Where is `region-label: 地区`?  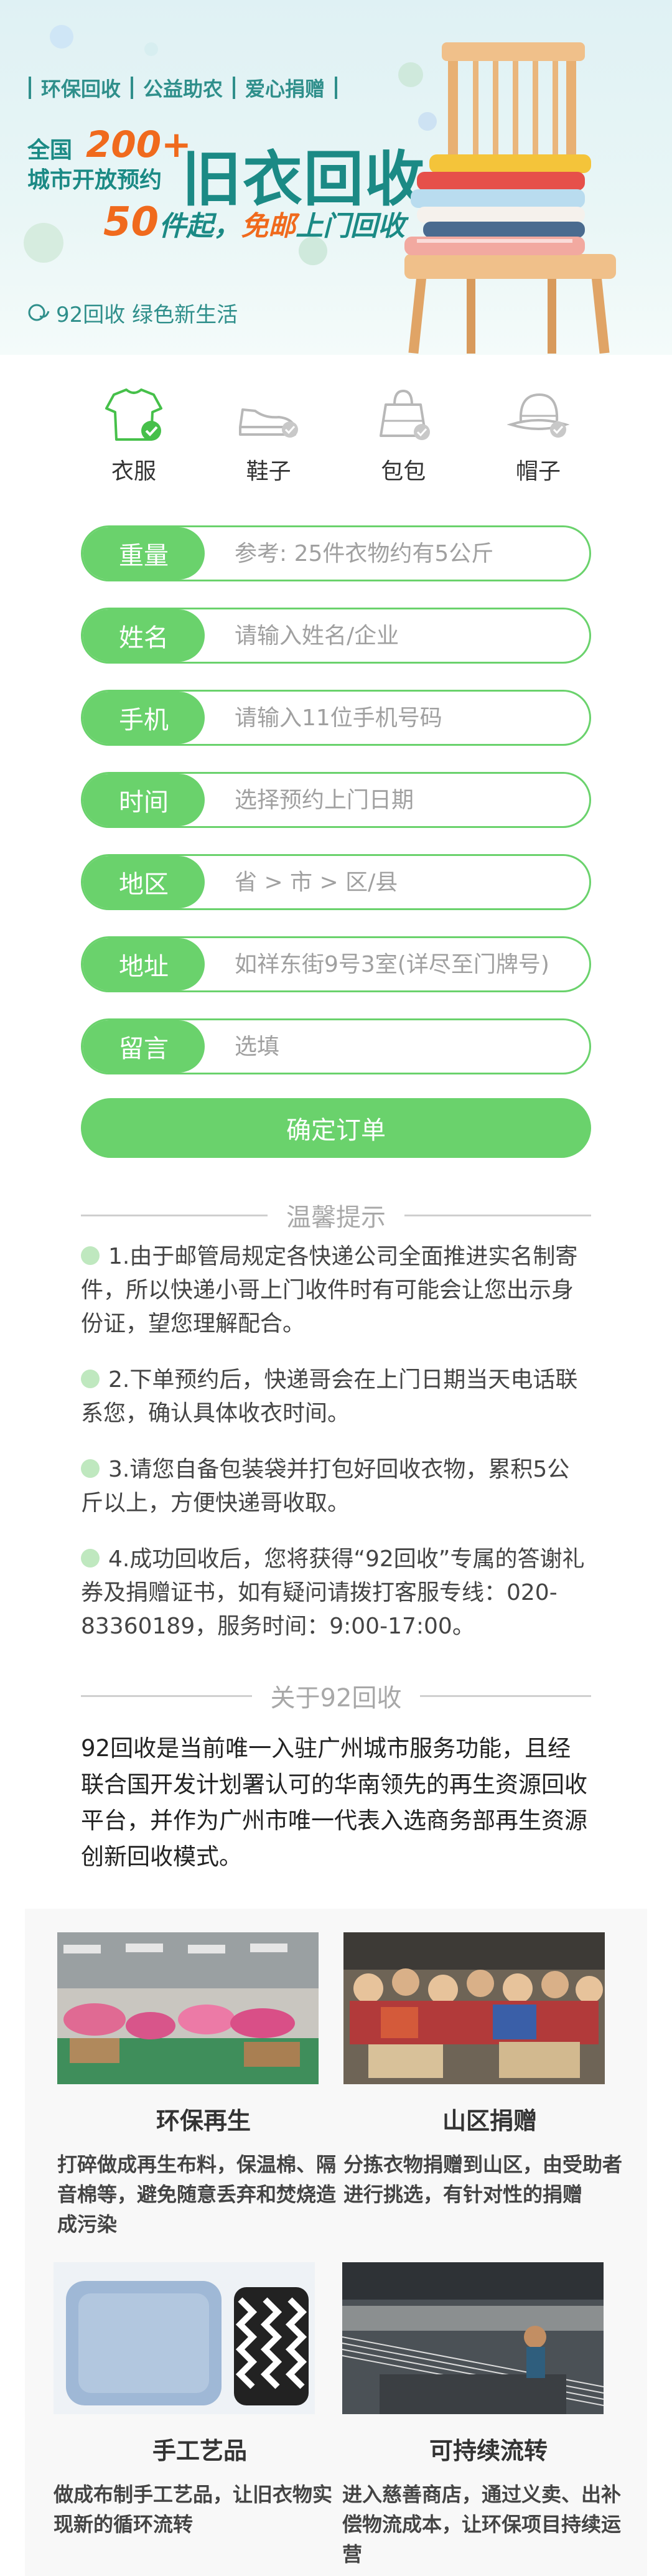
region-label: 地区 is located at coordinates (144, 882).